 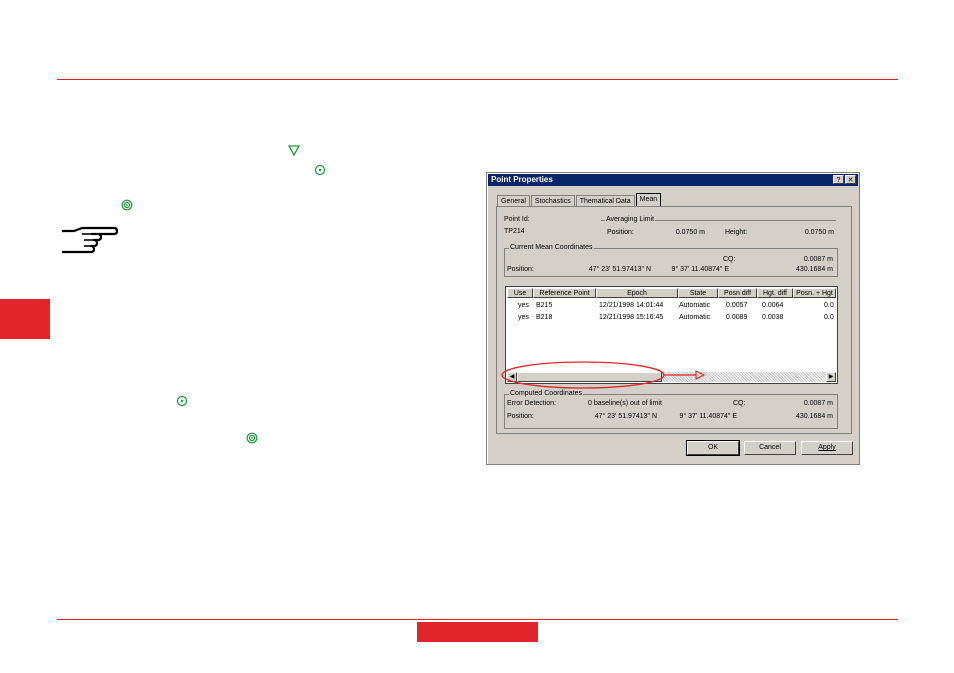 What do you see at coordinates (514, 231) in the screenshot?
I see `point-id-value: TP214` at bounding box center [514, 231].